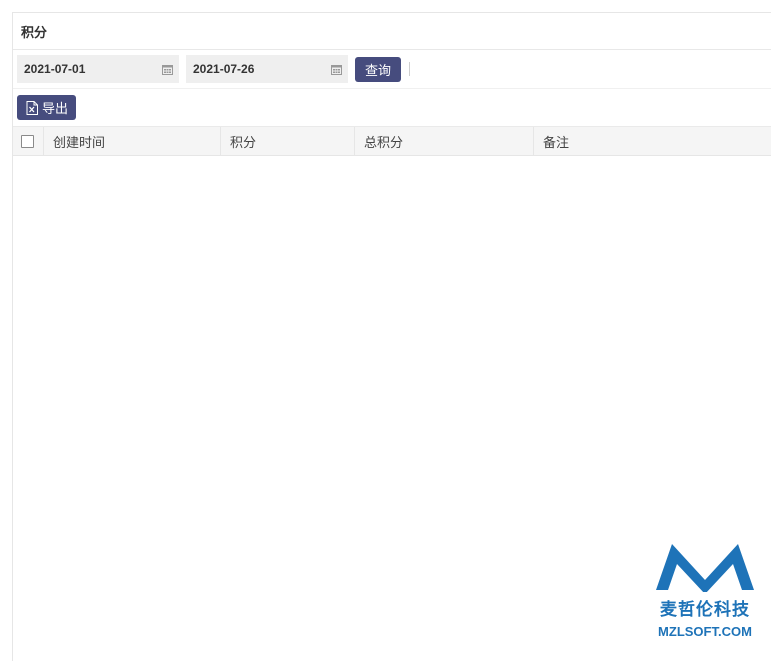  I want to click on end-date-input: 2021-07-26, so click(267, 69).